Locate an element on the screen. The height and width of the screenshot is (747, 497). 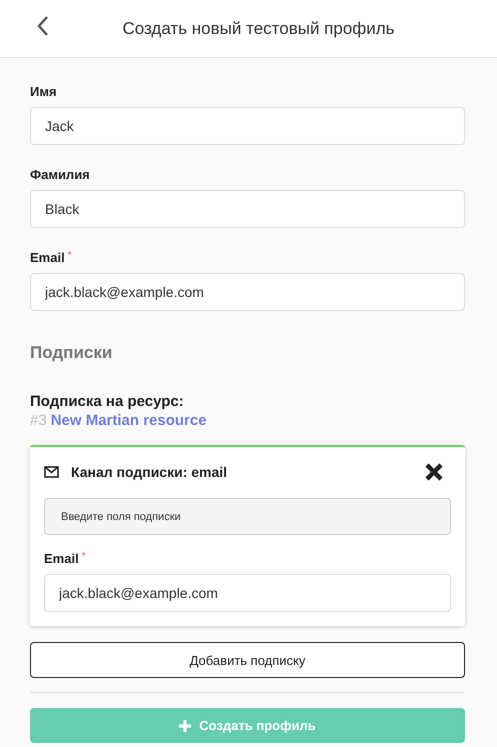
page-title: Создать новый тестовый профиль is located at coordinates (258, 28).